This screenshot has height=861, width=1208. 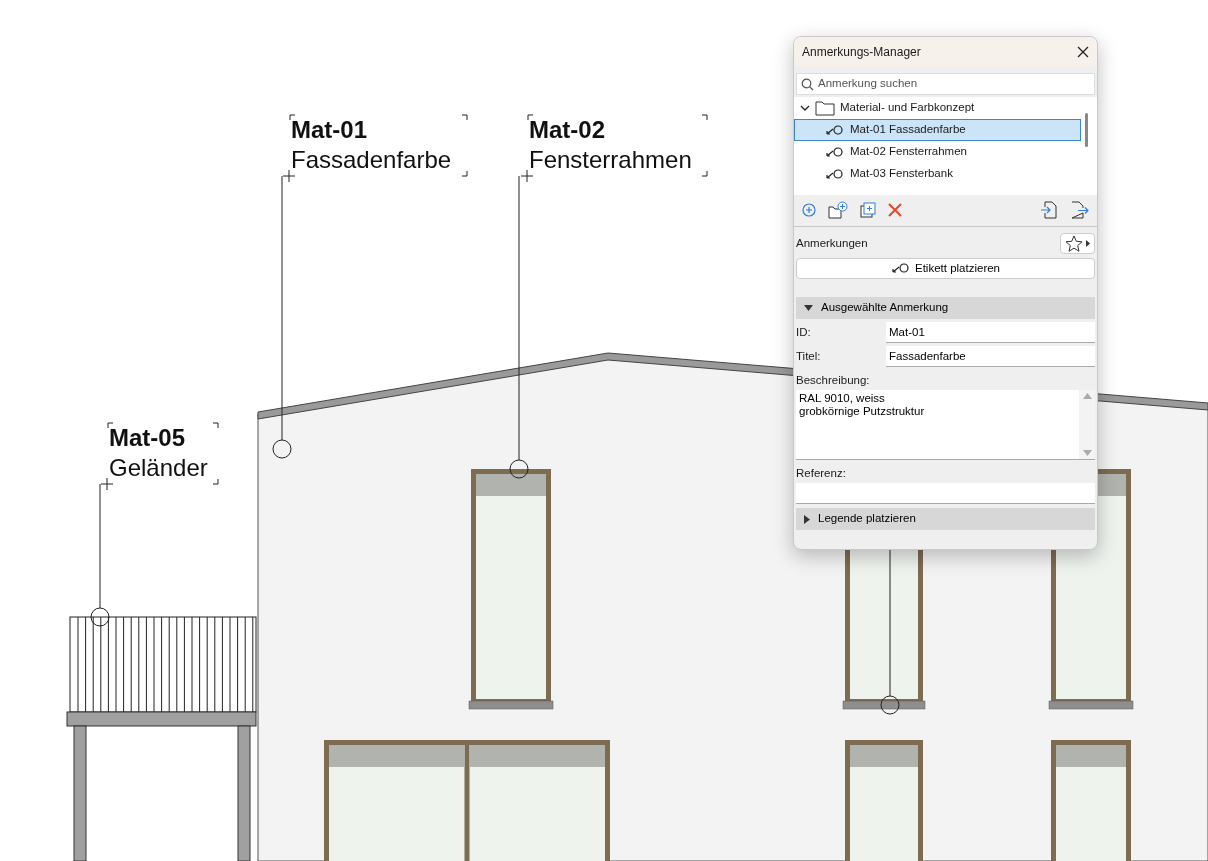 I want to click on field-label: Beschreibung:, so click(x=833, y=380).